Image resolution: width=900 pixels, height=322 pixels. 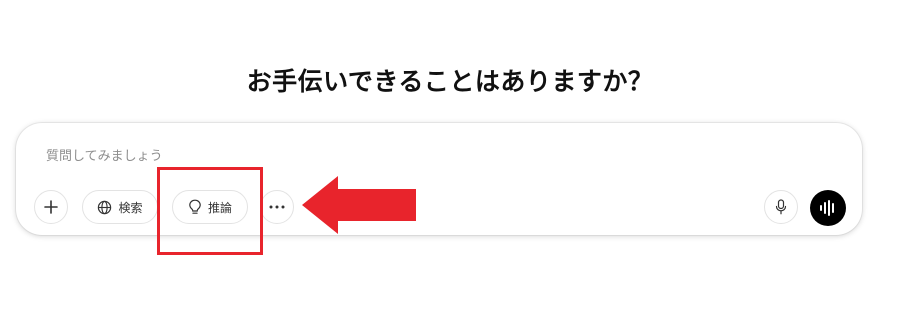 I want to click on more-options-button, so click(x=277, y=207).